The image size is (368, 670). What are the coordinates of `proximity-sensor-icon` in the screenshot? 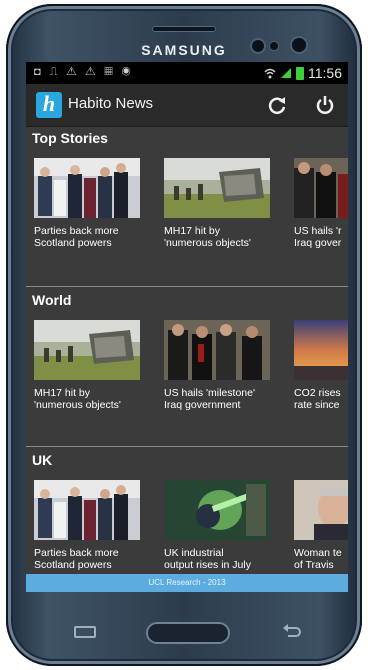 It's located at (299, 45).